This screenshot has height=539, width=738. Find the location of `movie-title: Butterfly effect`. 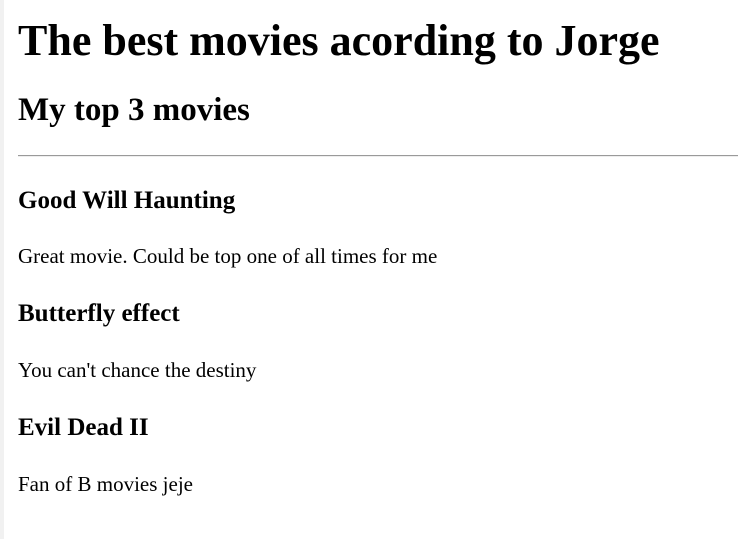

movie-title: Butterfly effect is located at coordinates (99, 313).